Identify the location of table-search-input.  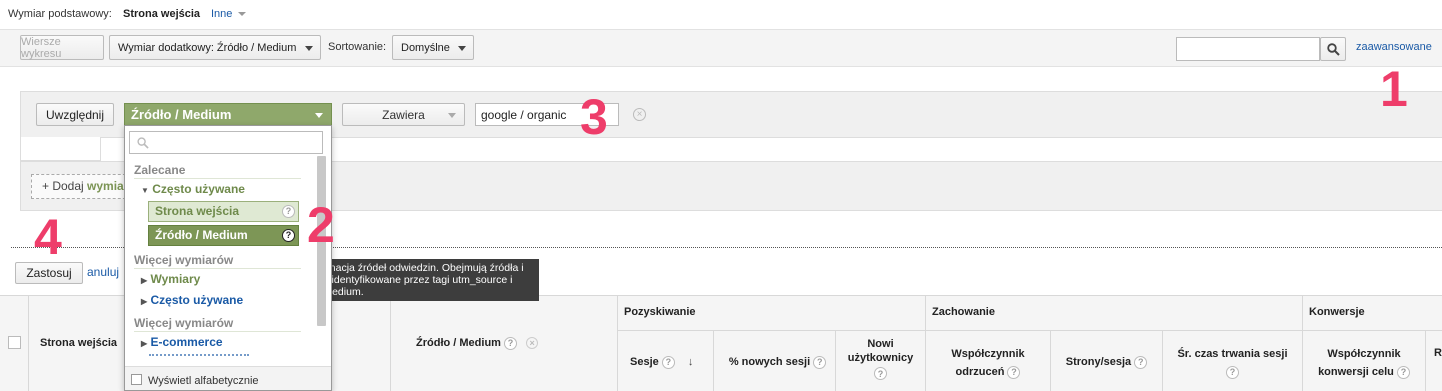
(1248, 49).